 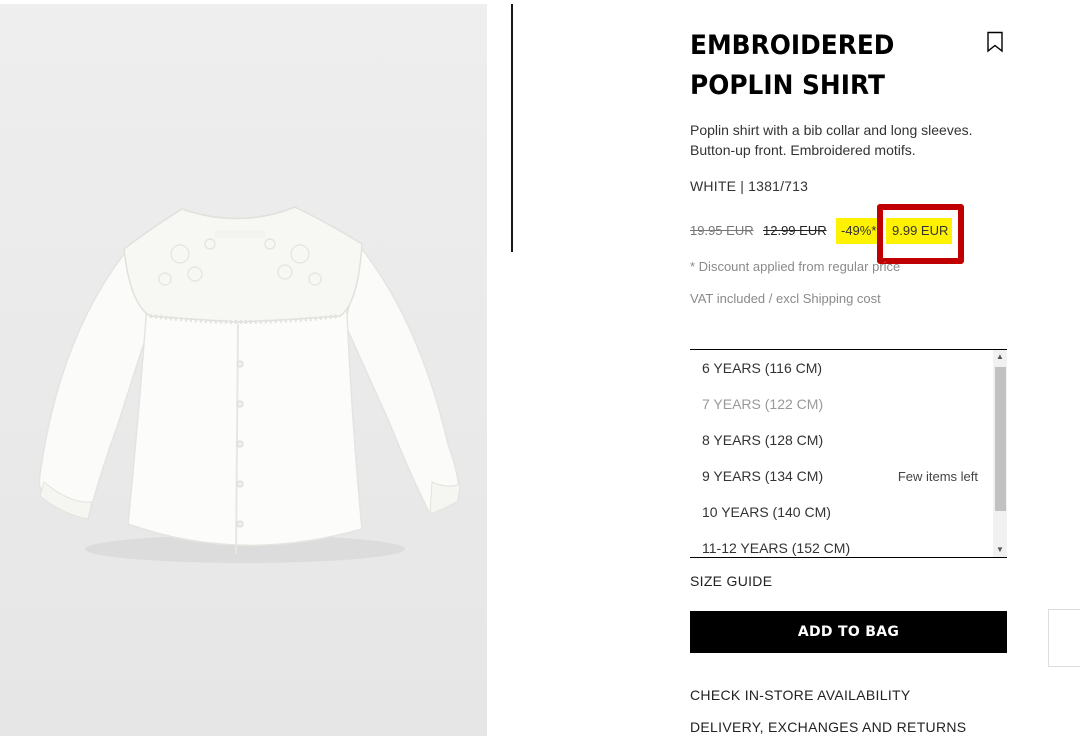 What do you see at coordinates (800, 695) in the screenshot?
I see `check-store-availability-link: CHECK IN-STORE AVAILABILITY` at bounding box center [800, 695].